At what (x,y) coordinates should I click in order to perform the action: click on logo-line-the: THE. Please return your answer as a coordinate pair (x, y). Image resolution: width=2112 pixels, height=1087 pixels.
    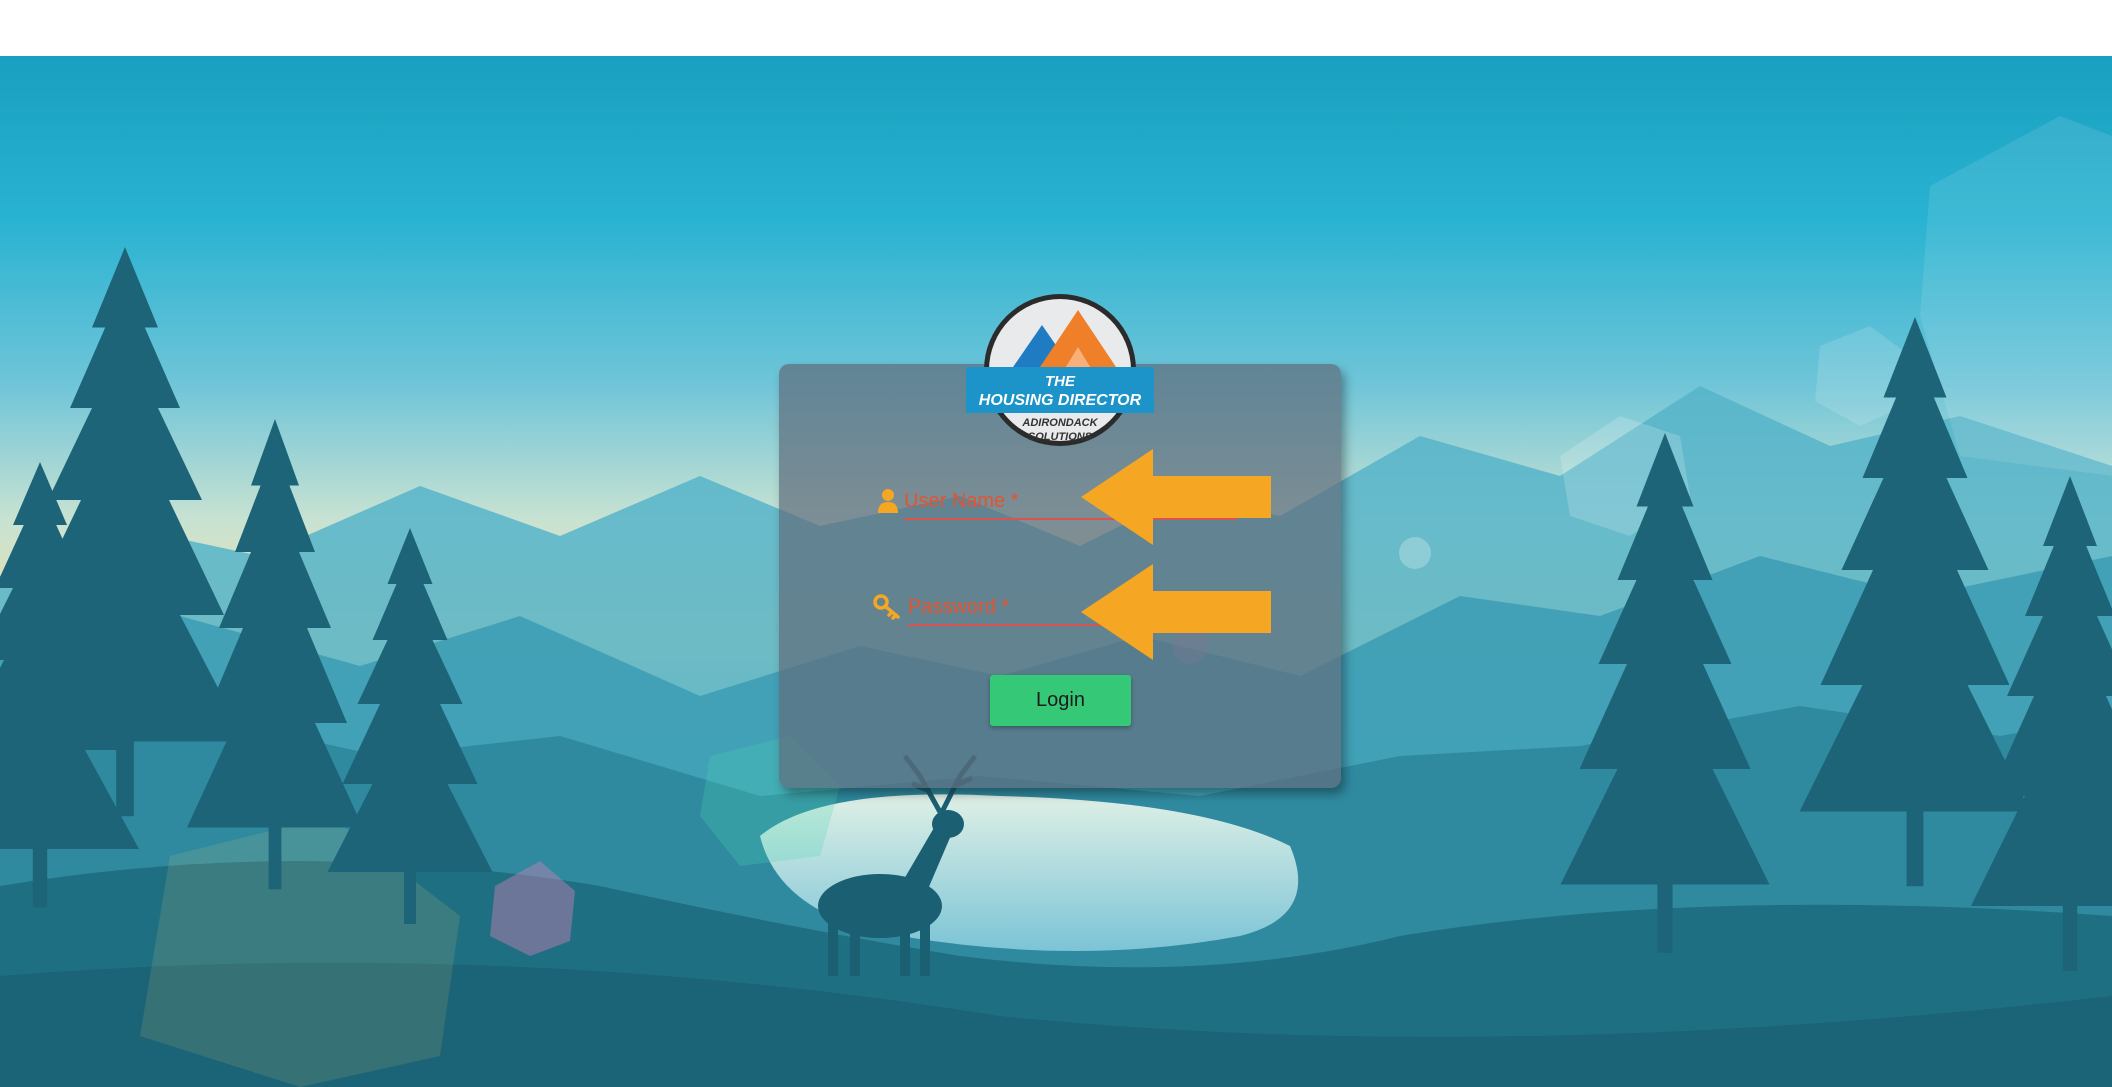
    Looking at the image, I should click on (1060, 381).